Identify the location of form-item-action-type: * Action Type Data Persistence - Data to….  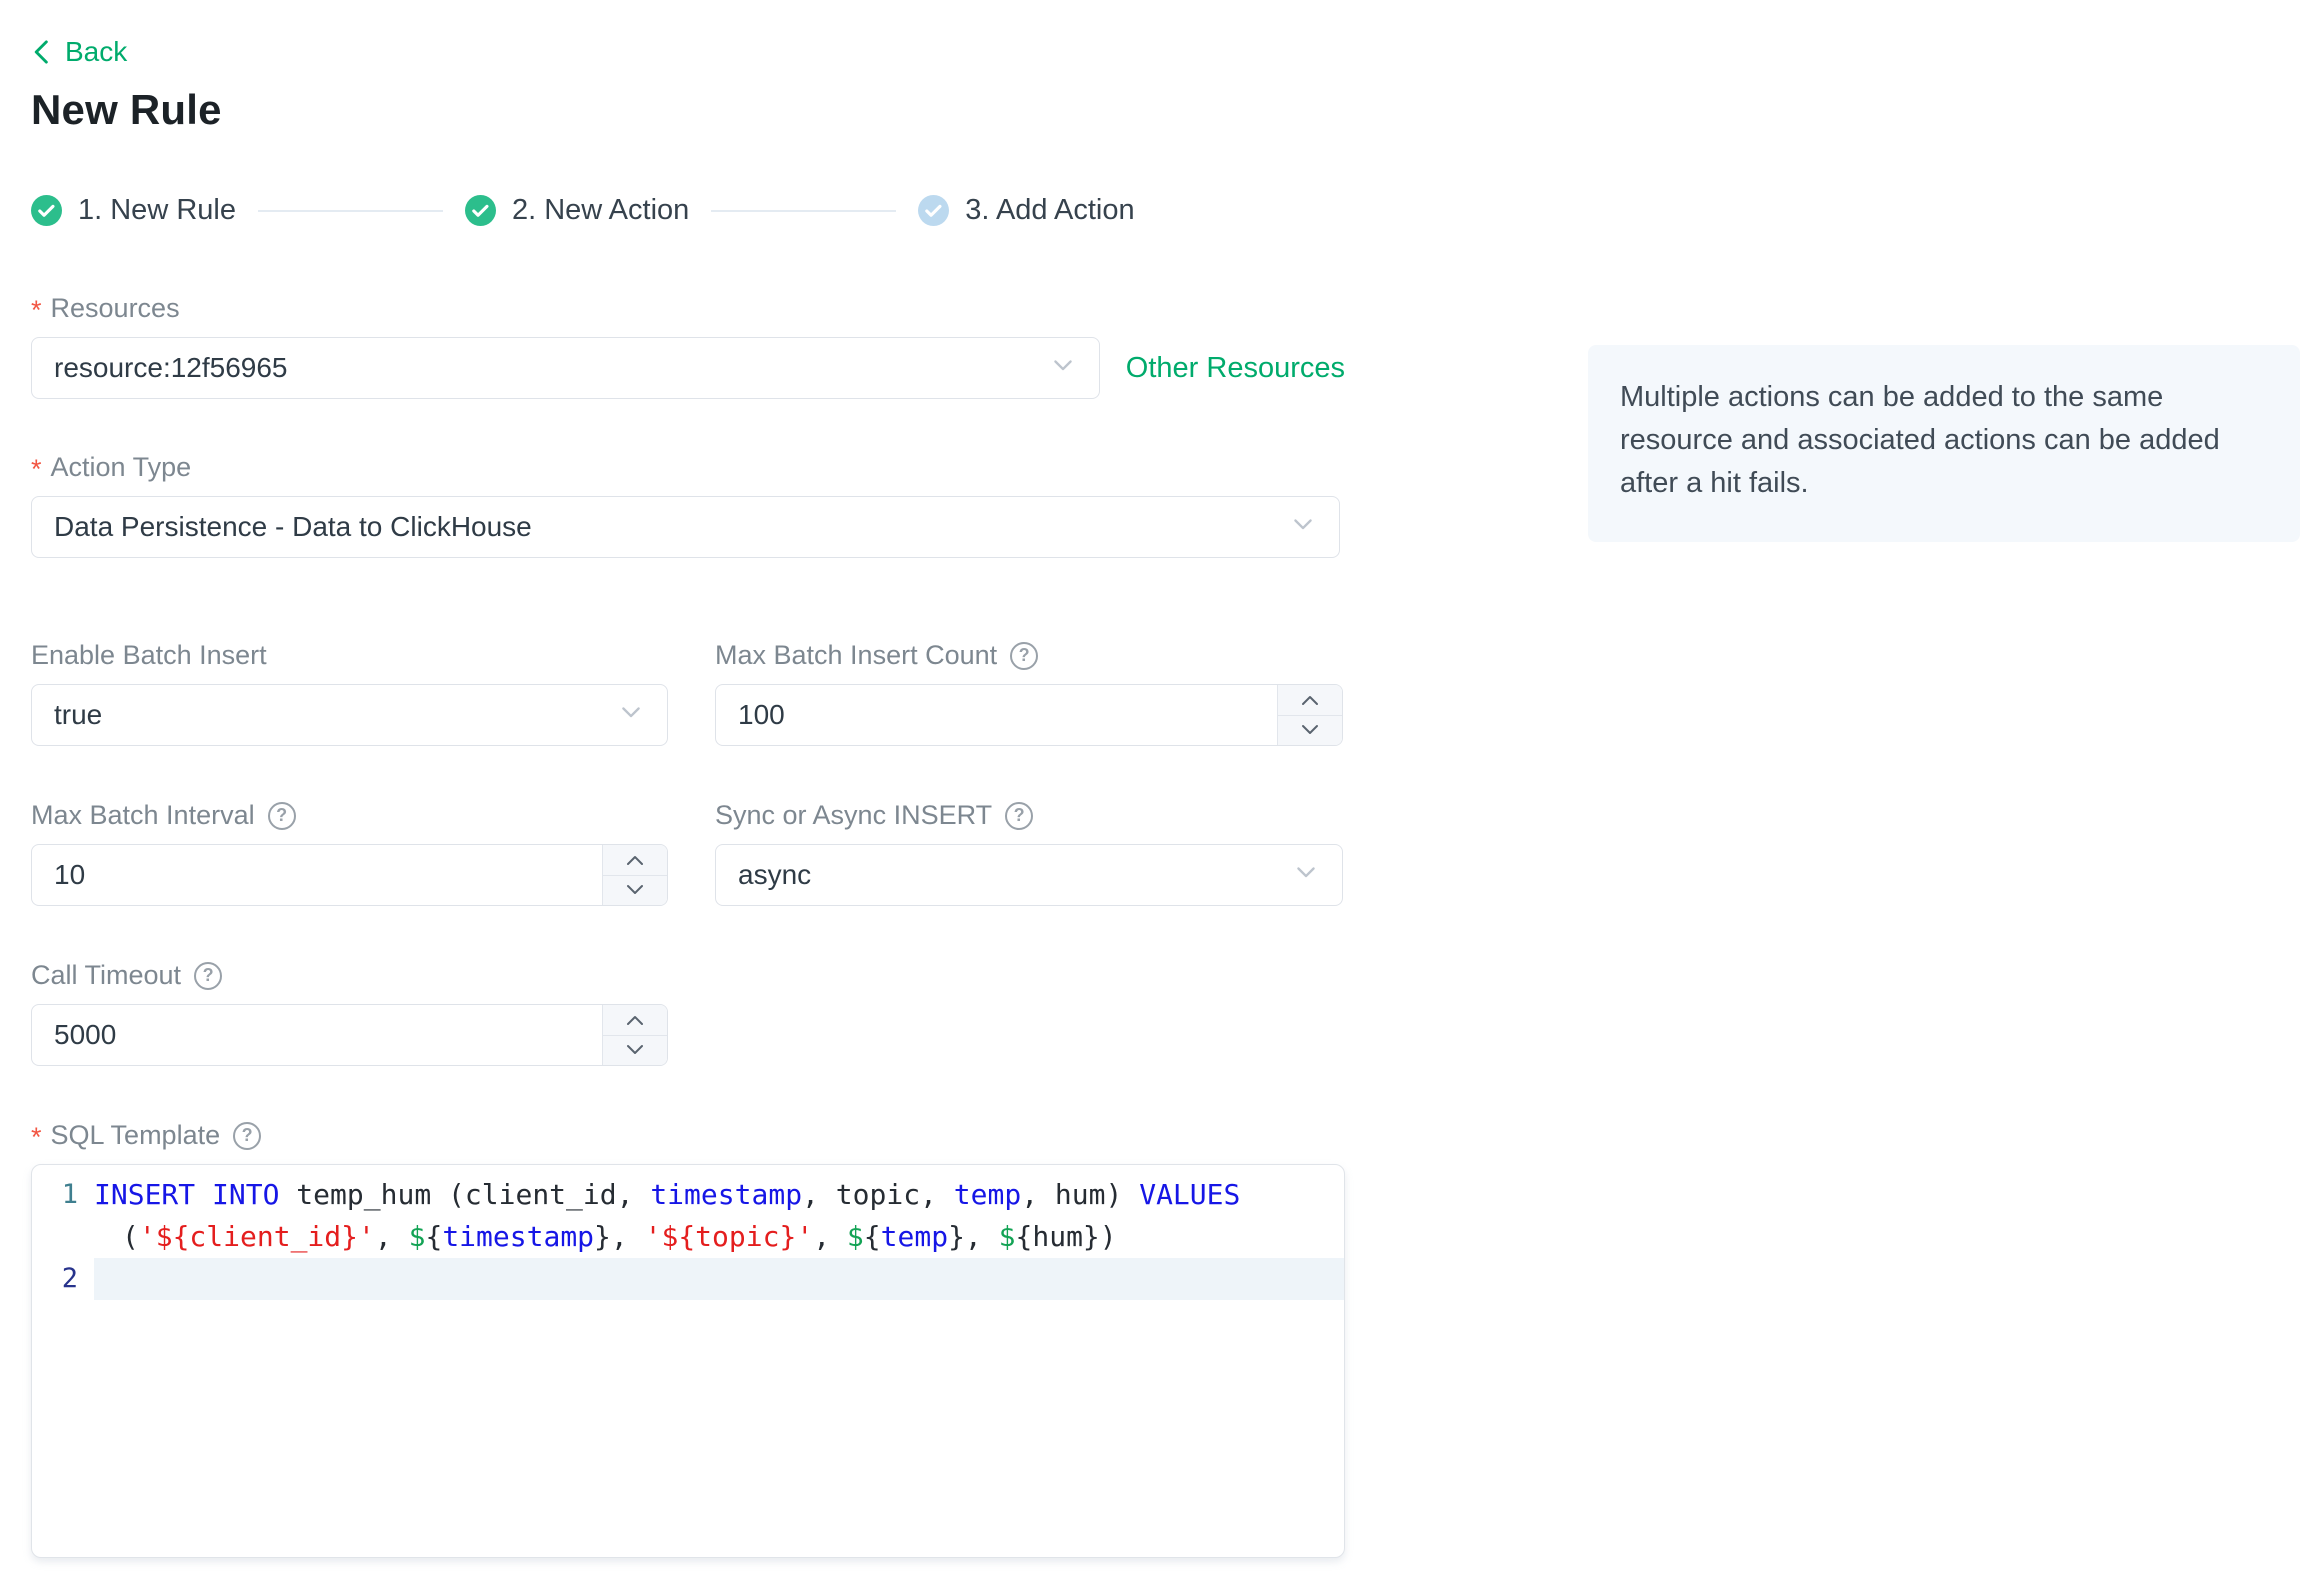
(688, 505).